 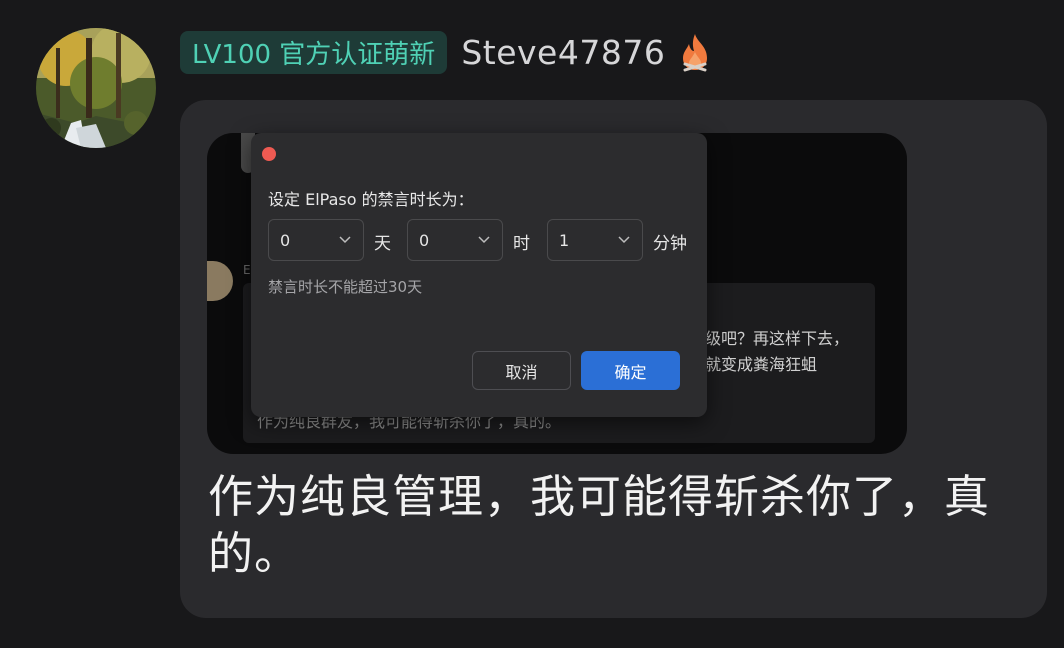 I want to click on username: Steve47876, so click(x=563, y=52).